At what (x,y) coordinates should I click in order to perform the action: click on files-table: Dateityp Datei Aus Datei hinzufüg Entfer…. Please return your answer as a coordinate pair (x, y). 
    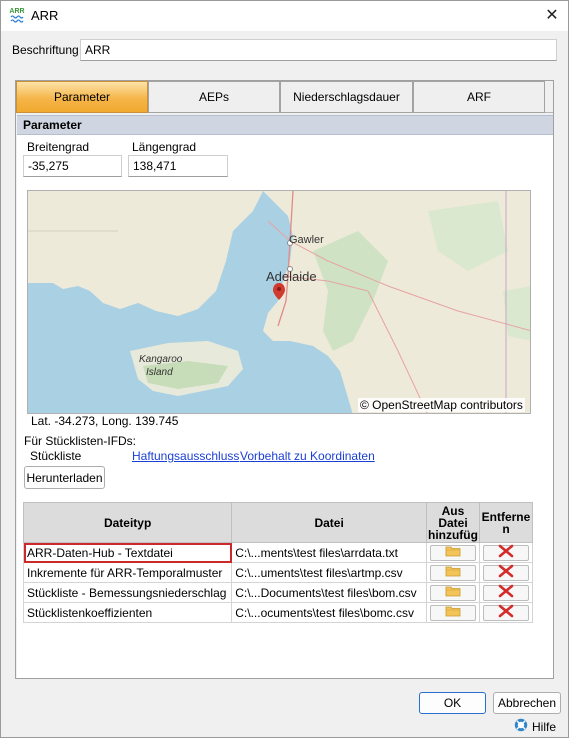
    Looking at the image, I should click on (278, 562).